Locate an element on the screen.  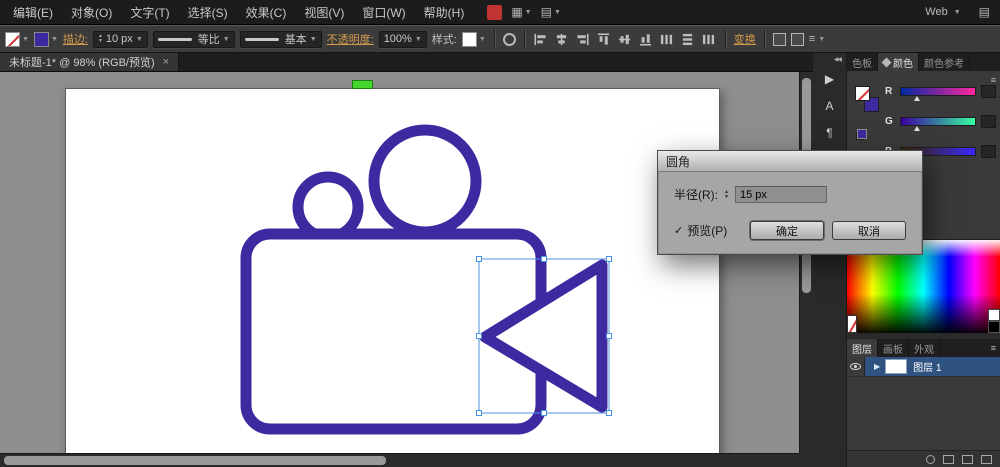
menu-select: 选择(S) is located at coordinates (208, 12).